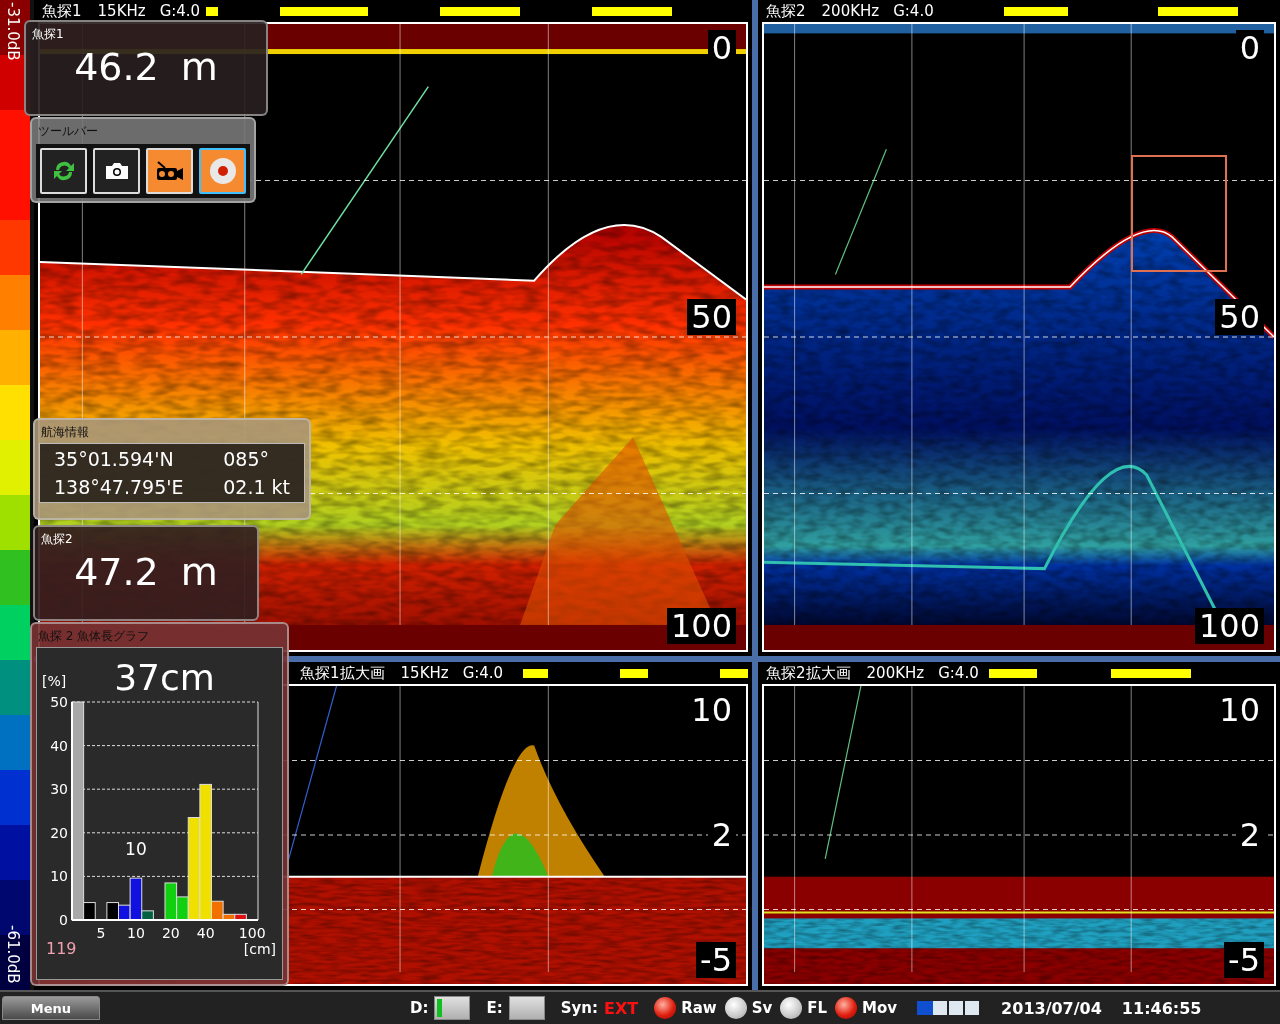  What do you see at coordinates (94, 636) in the screenshot?
I see `graph-title: 魚探 2 魚体長グラフ` at bounding box center [94, 636].